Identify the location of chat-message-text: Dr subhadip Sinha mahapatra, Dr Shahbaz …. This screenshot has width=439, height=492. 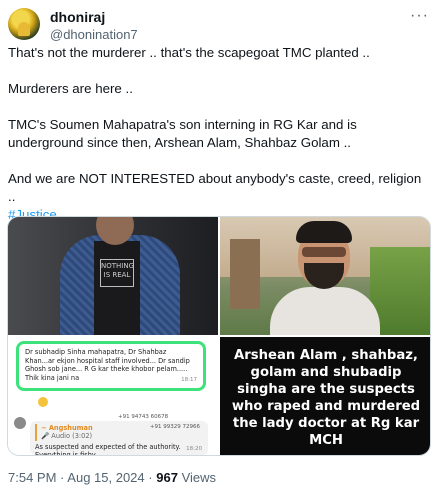
(107, 365).